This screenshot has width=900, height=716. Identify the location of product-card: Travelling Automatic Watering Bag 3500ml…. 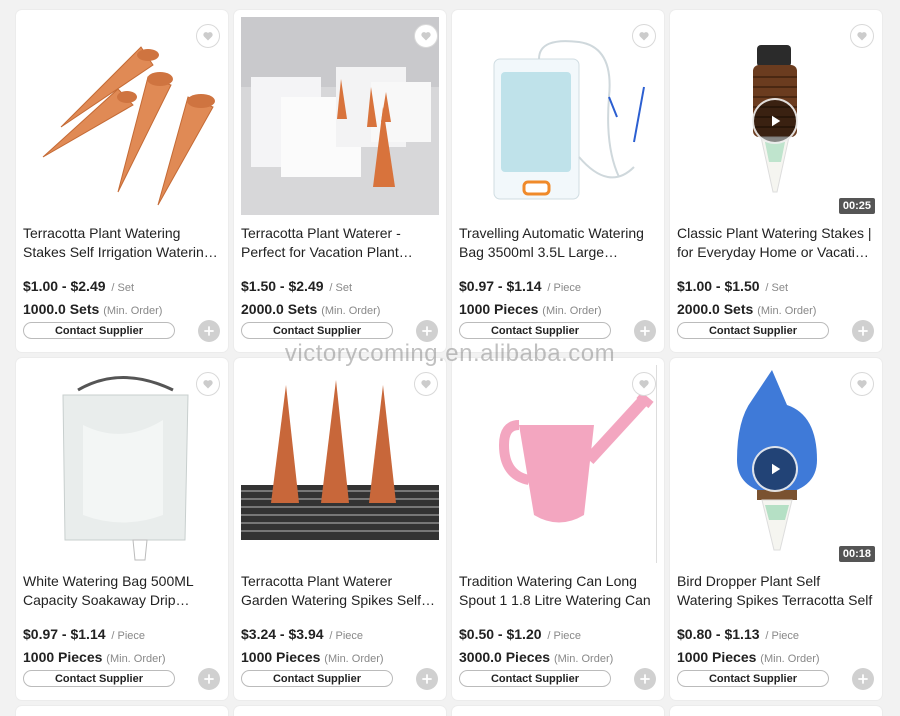
(558, 181).